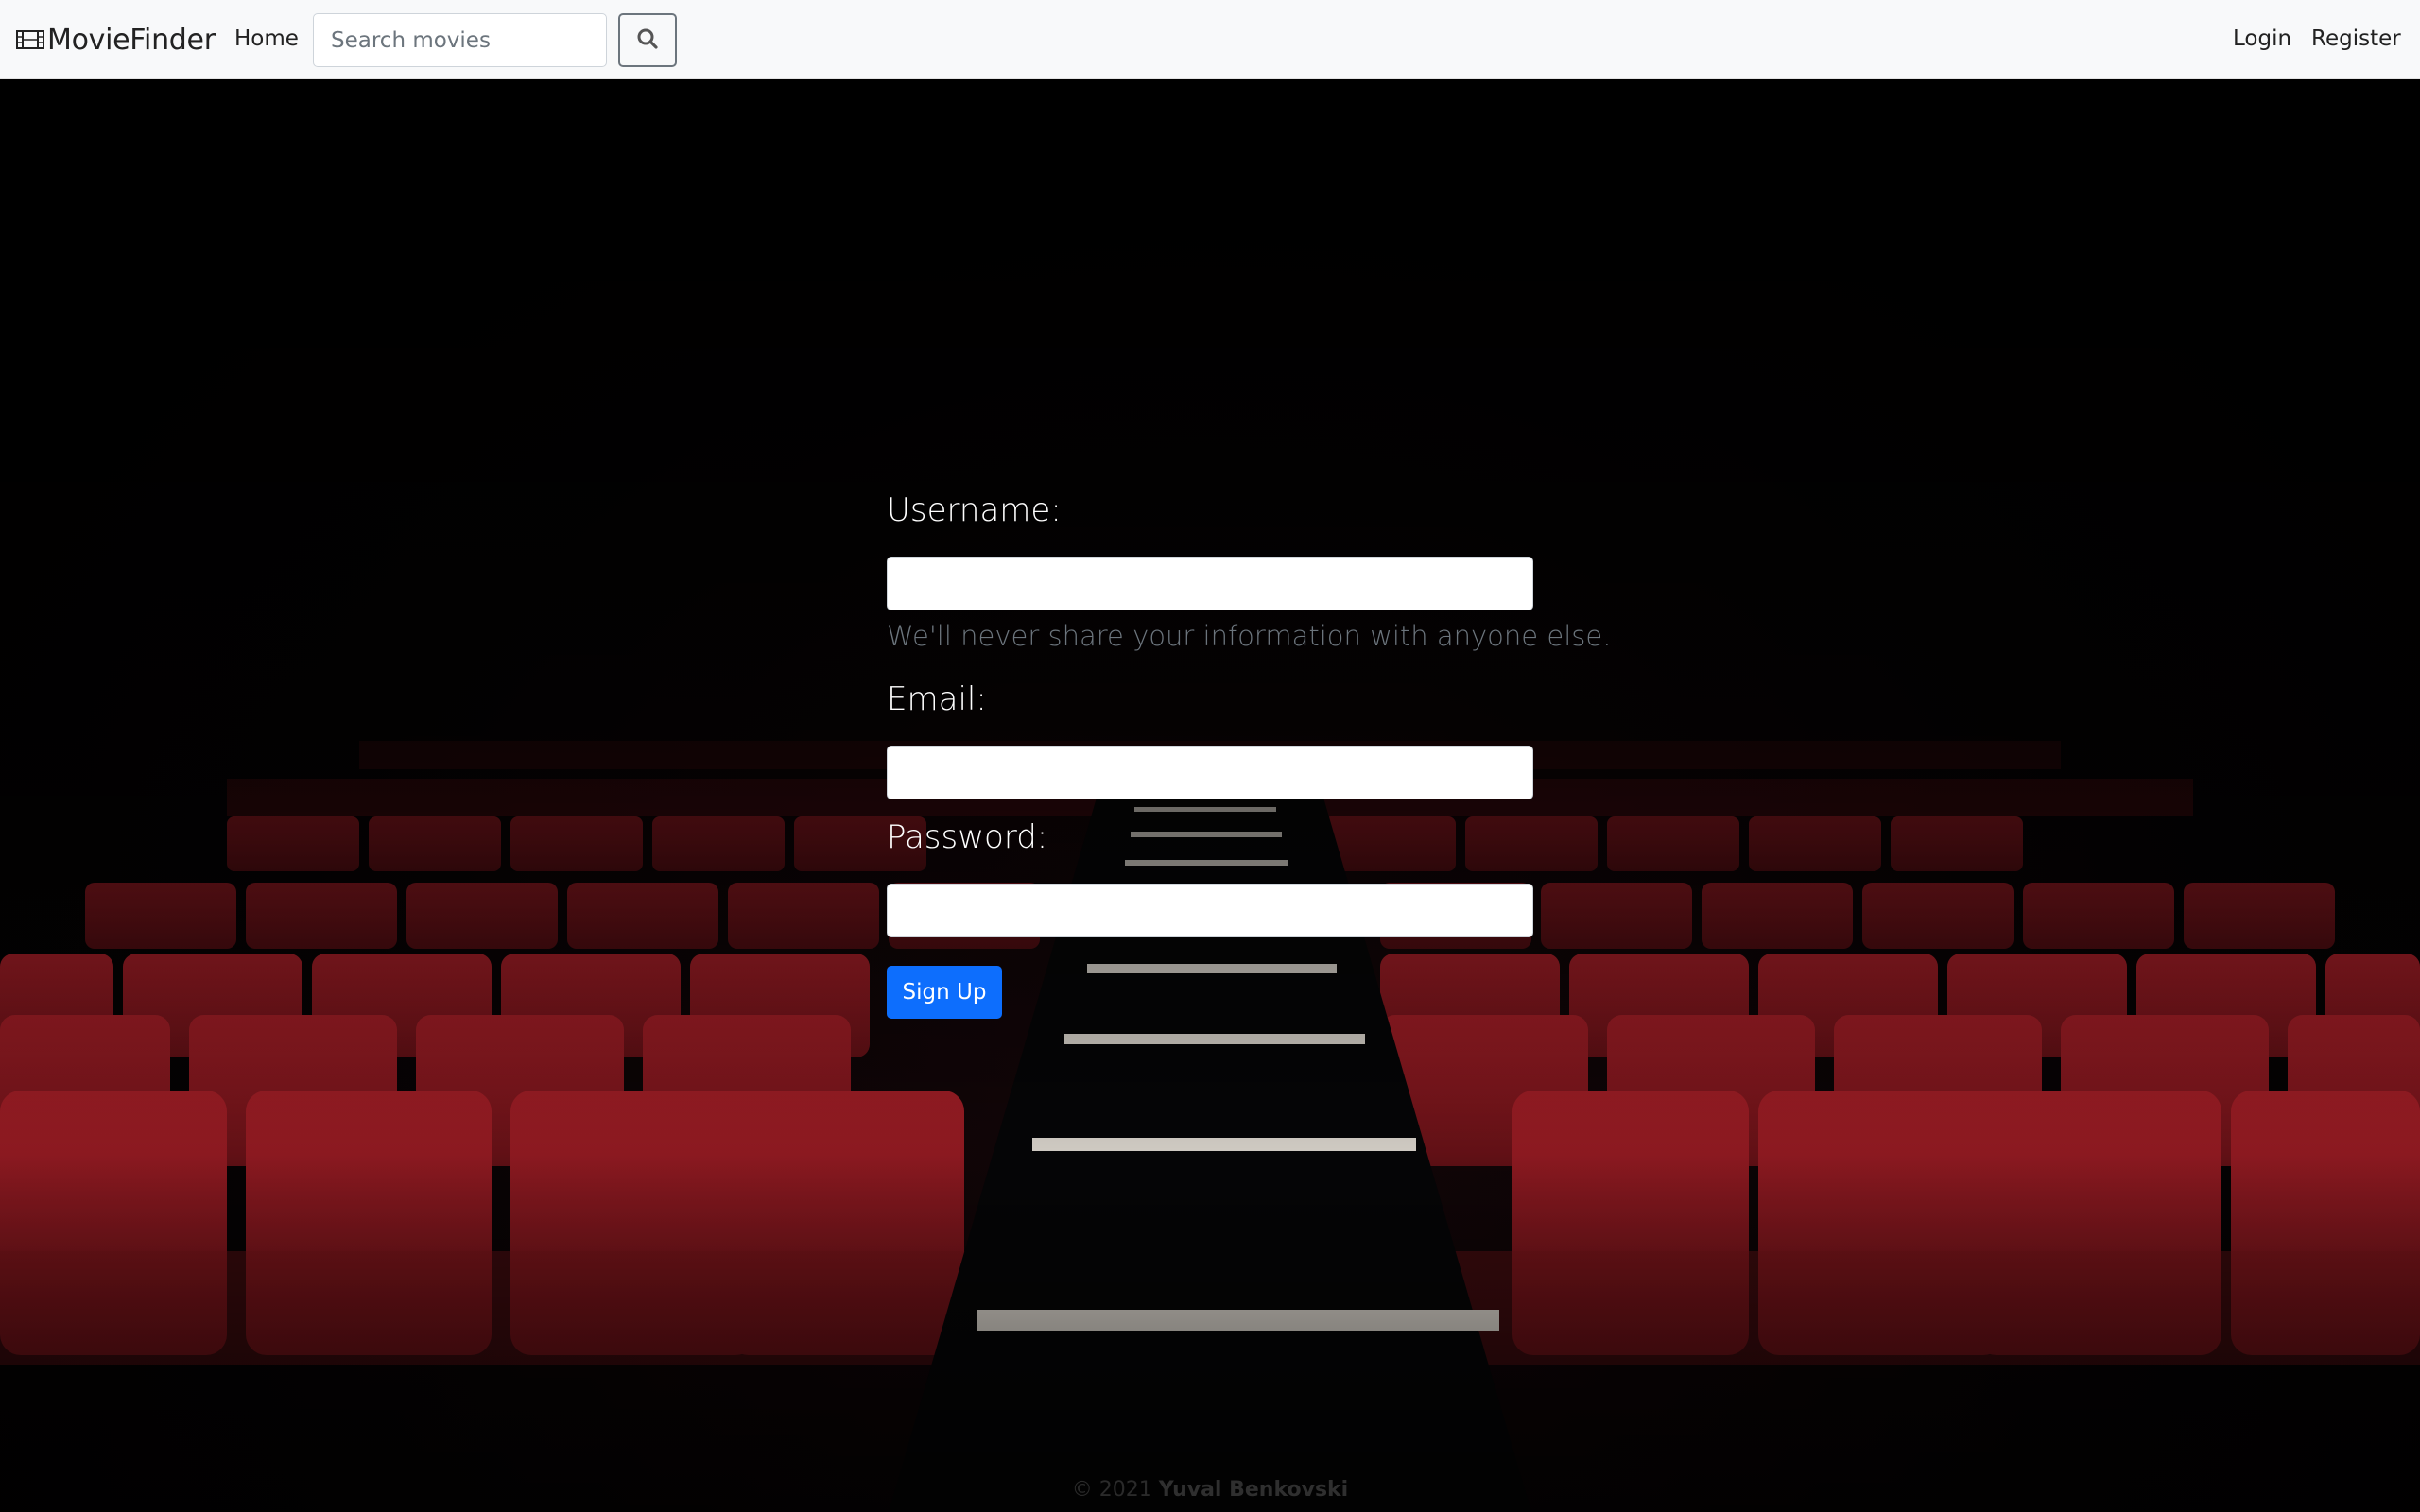 This screenshot has height=1512, width=2420. What do you see at coordinates (131, 40) in the screenshot?
I see `brand-name: MovieFinder` at bounding box center [131, 40].